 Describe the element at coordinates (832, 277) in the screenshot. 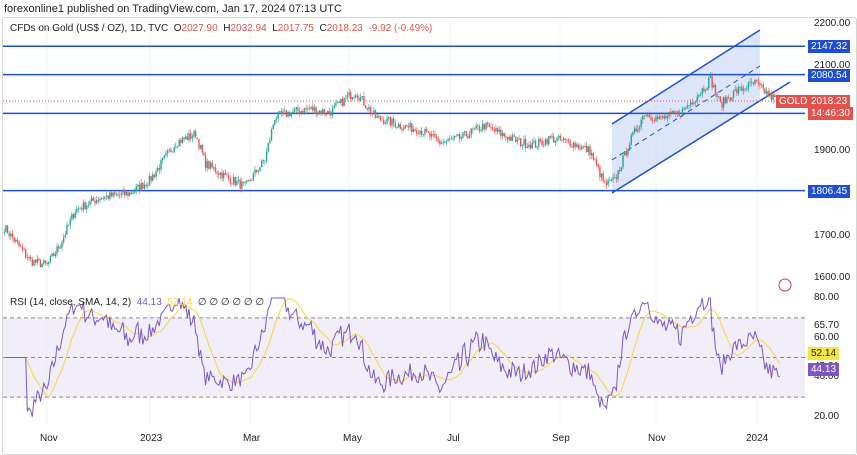

I see `price-axis-label: 1600.00` at that location.